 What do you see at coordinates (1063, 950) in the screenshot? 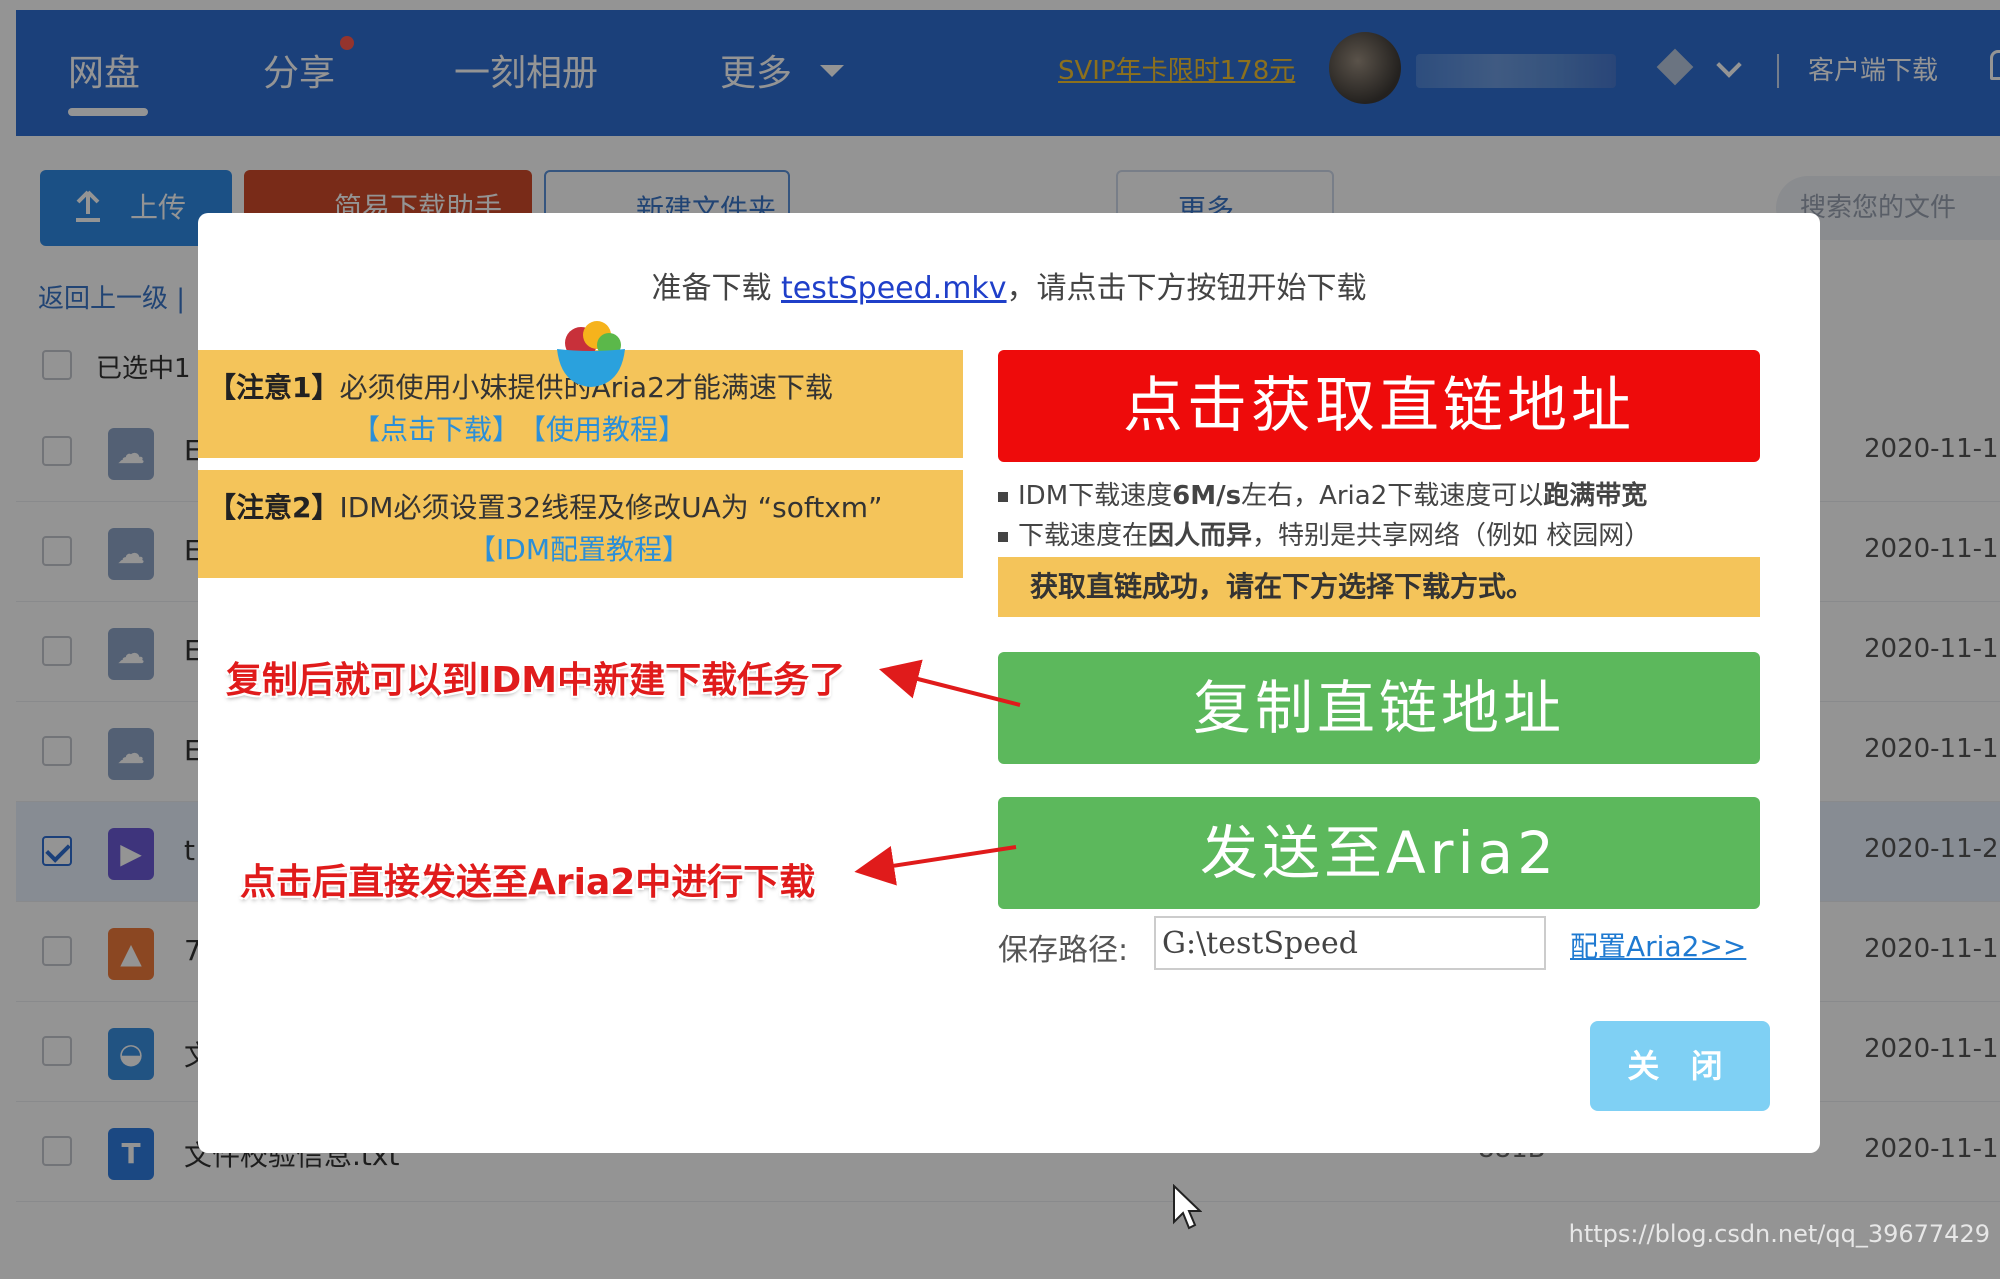
I see `save-path-label: 保存路径:` at bounding box center [1063, 950].